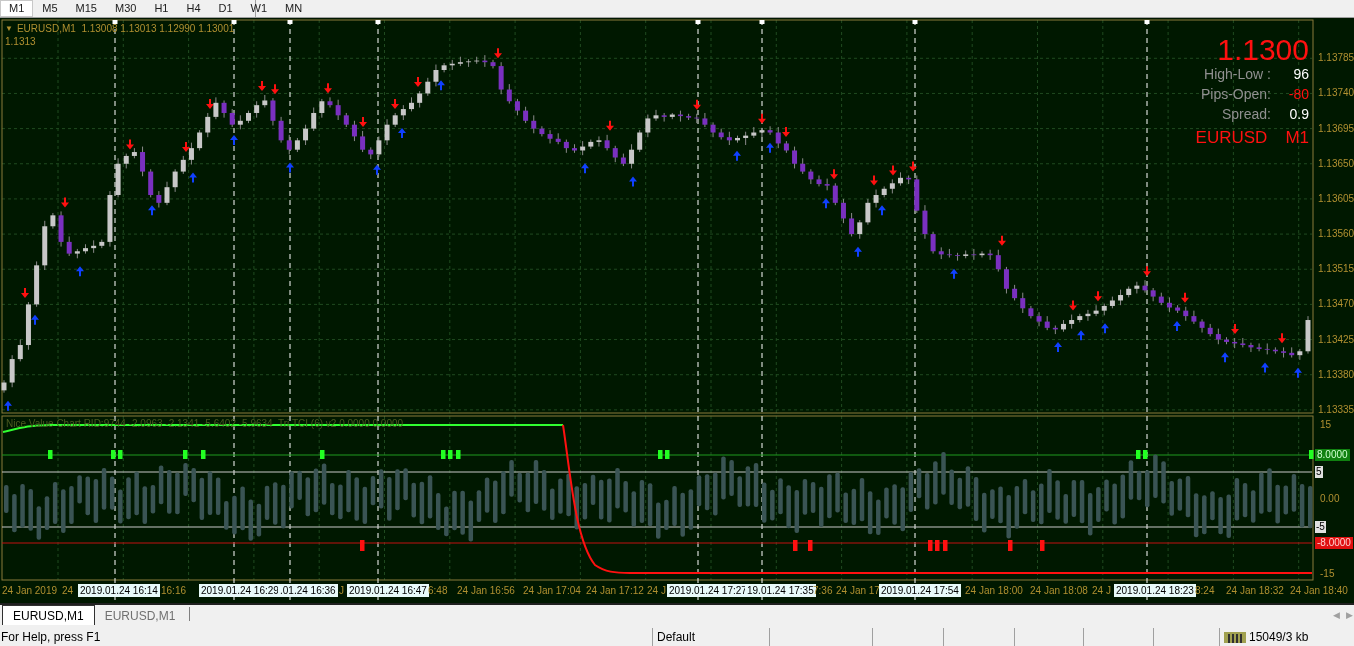  What do you see at coordinates (1255, 590) in the screenshot?
I see `time-axis-label: 24 Jan 18:32` at bounding box center [1255, 590].